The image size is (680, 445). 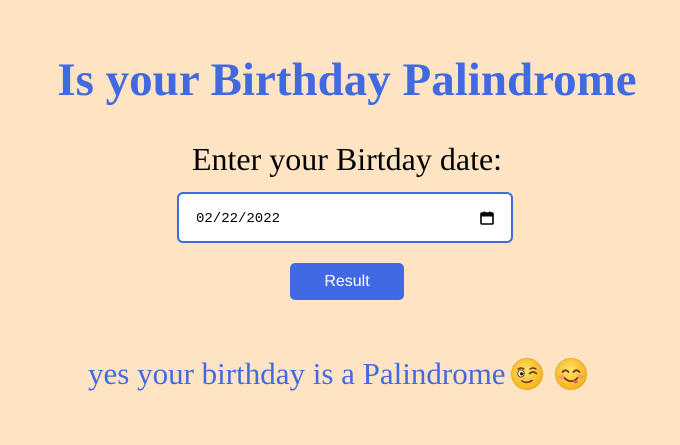 I want to click on page-title: Is your Birthday Palindrome, so click(x=347, y=80).